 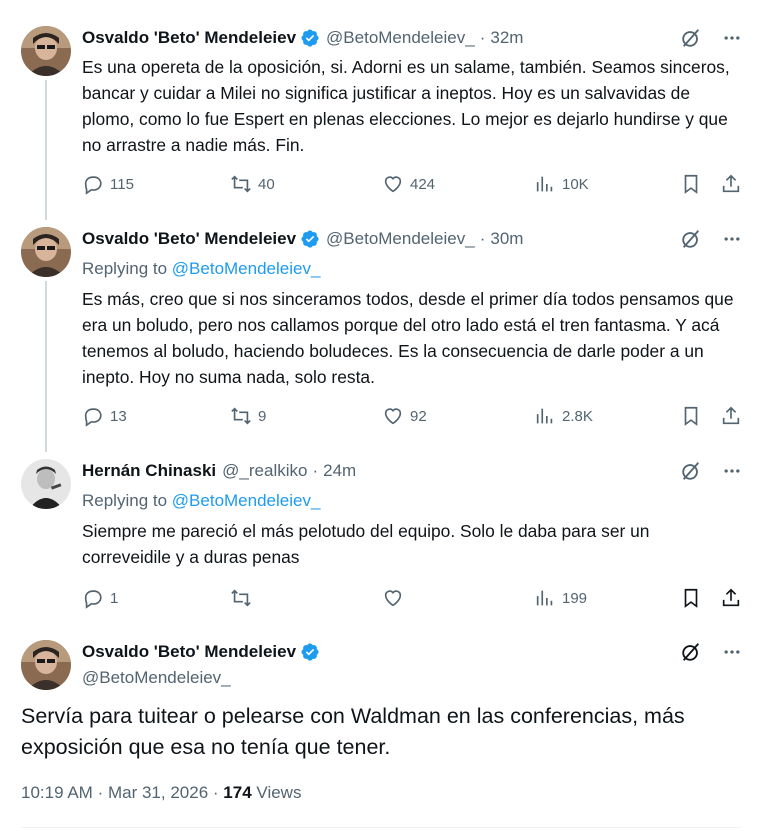 I want to click on views-count: 199, so click(x=575, y=598).